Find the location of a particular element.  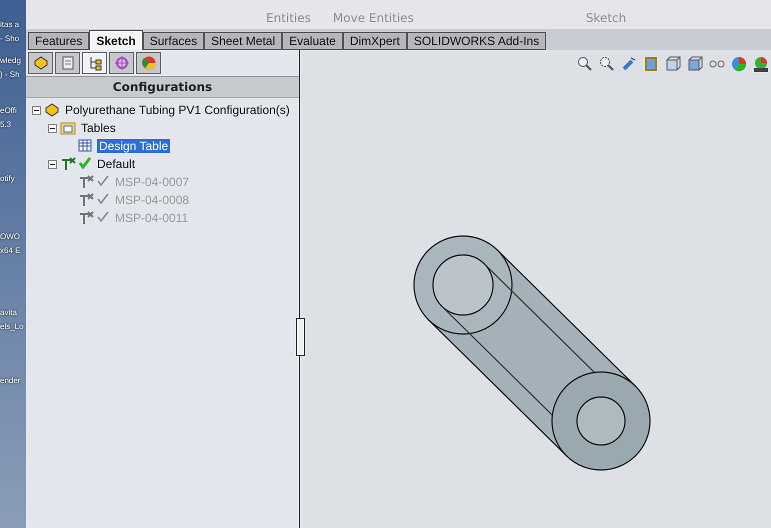

scene-icon is located at coordinates (761, 64).